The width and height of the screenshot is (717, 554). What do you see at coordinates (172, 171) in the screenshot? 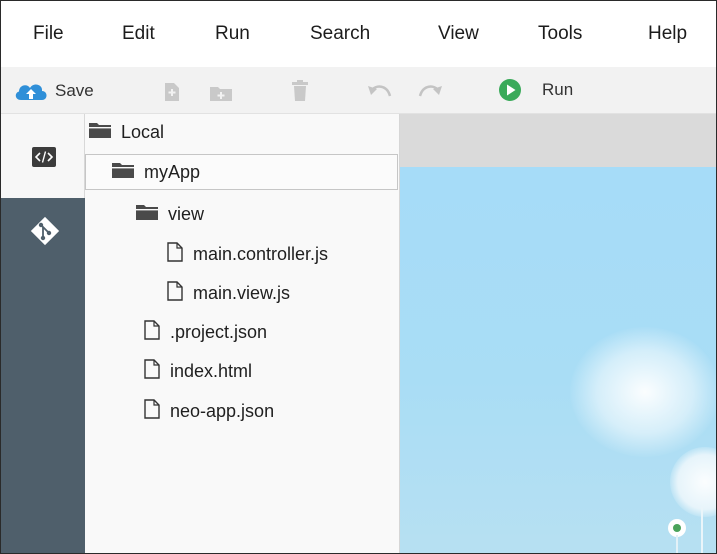
I see `tree-label: myApp` at bounding box center [172, 171].